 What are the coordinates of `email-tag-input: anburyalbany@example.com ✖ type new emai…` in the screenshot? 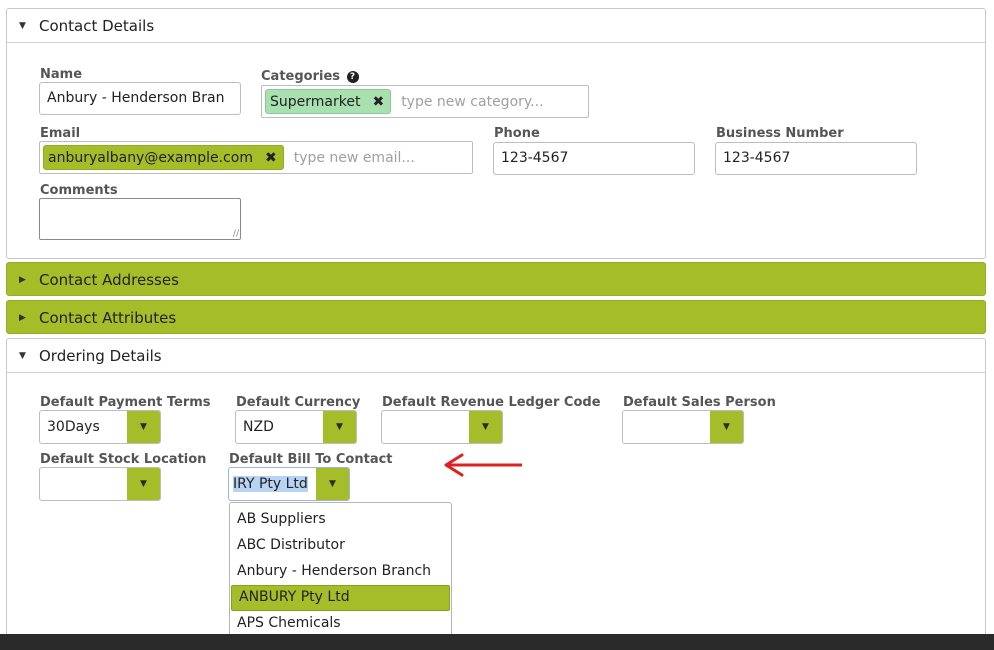 It's located at (256, 157).